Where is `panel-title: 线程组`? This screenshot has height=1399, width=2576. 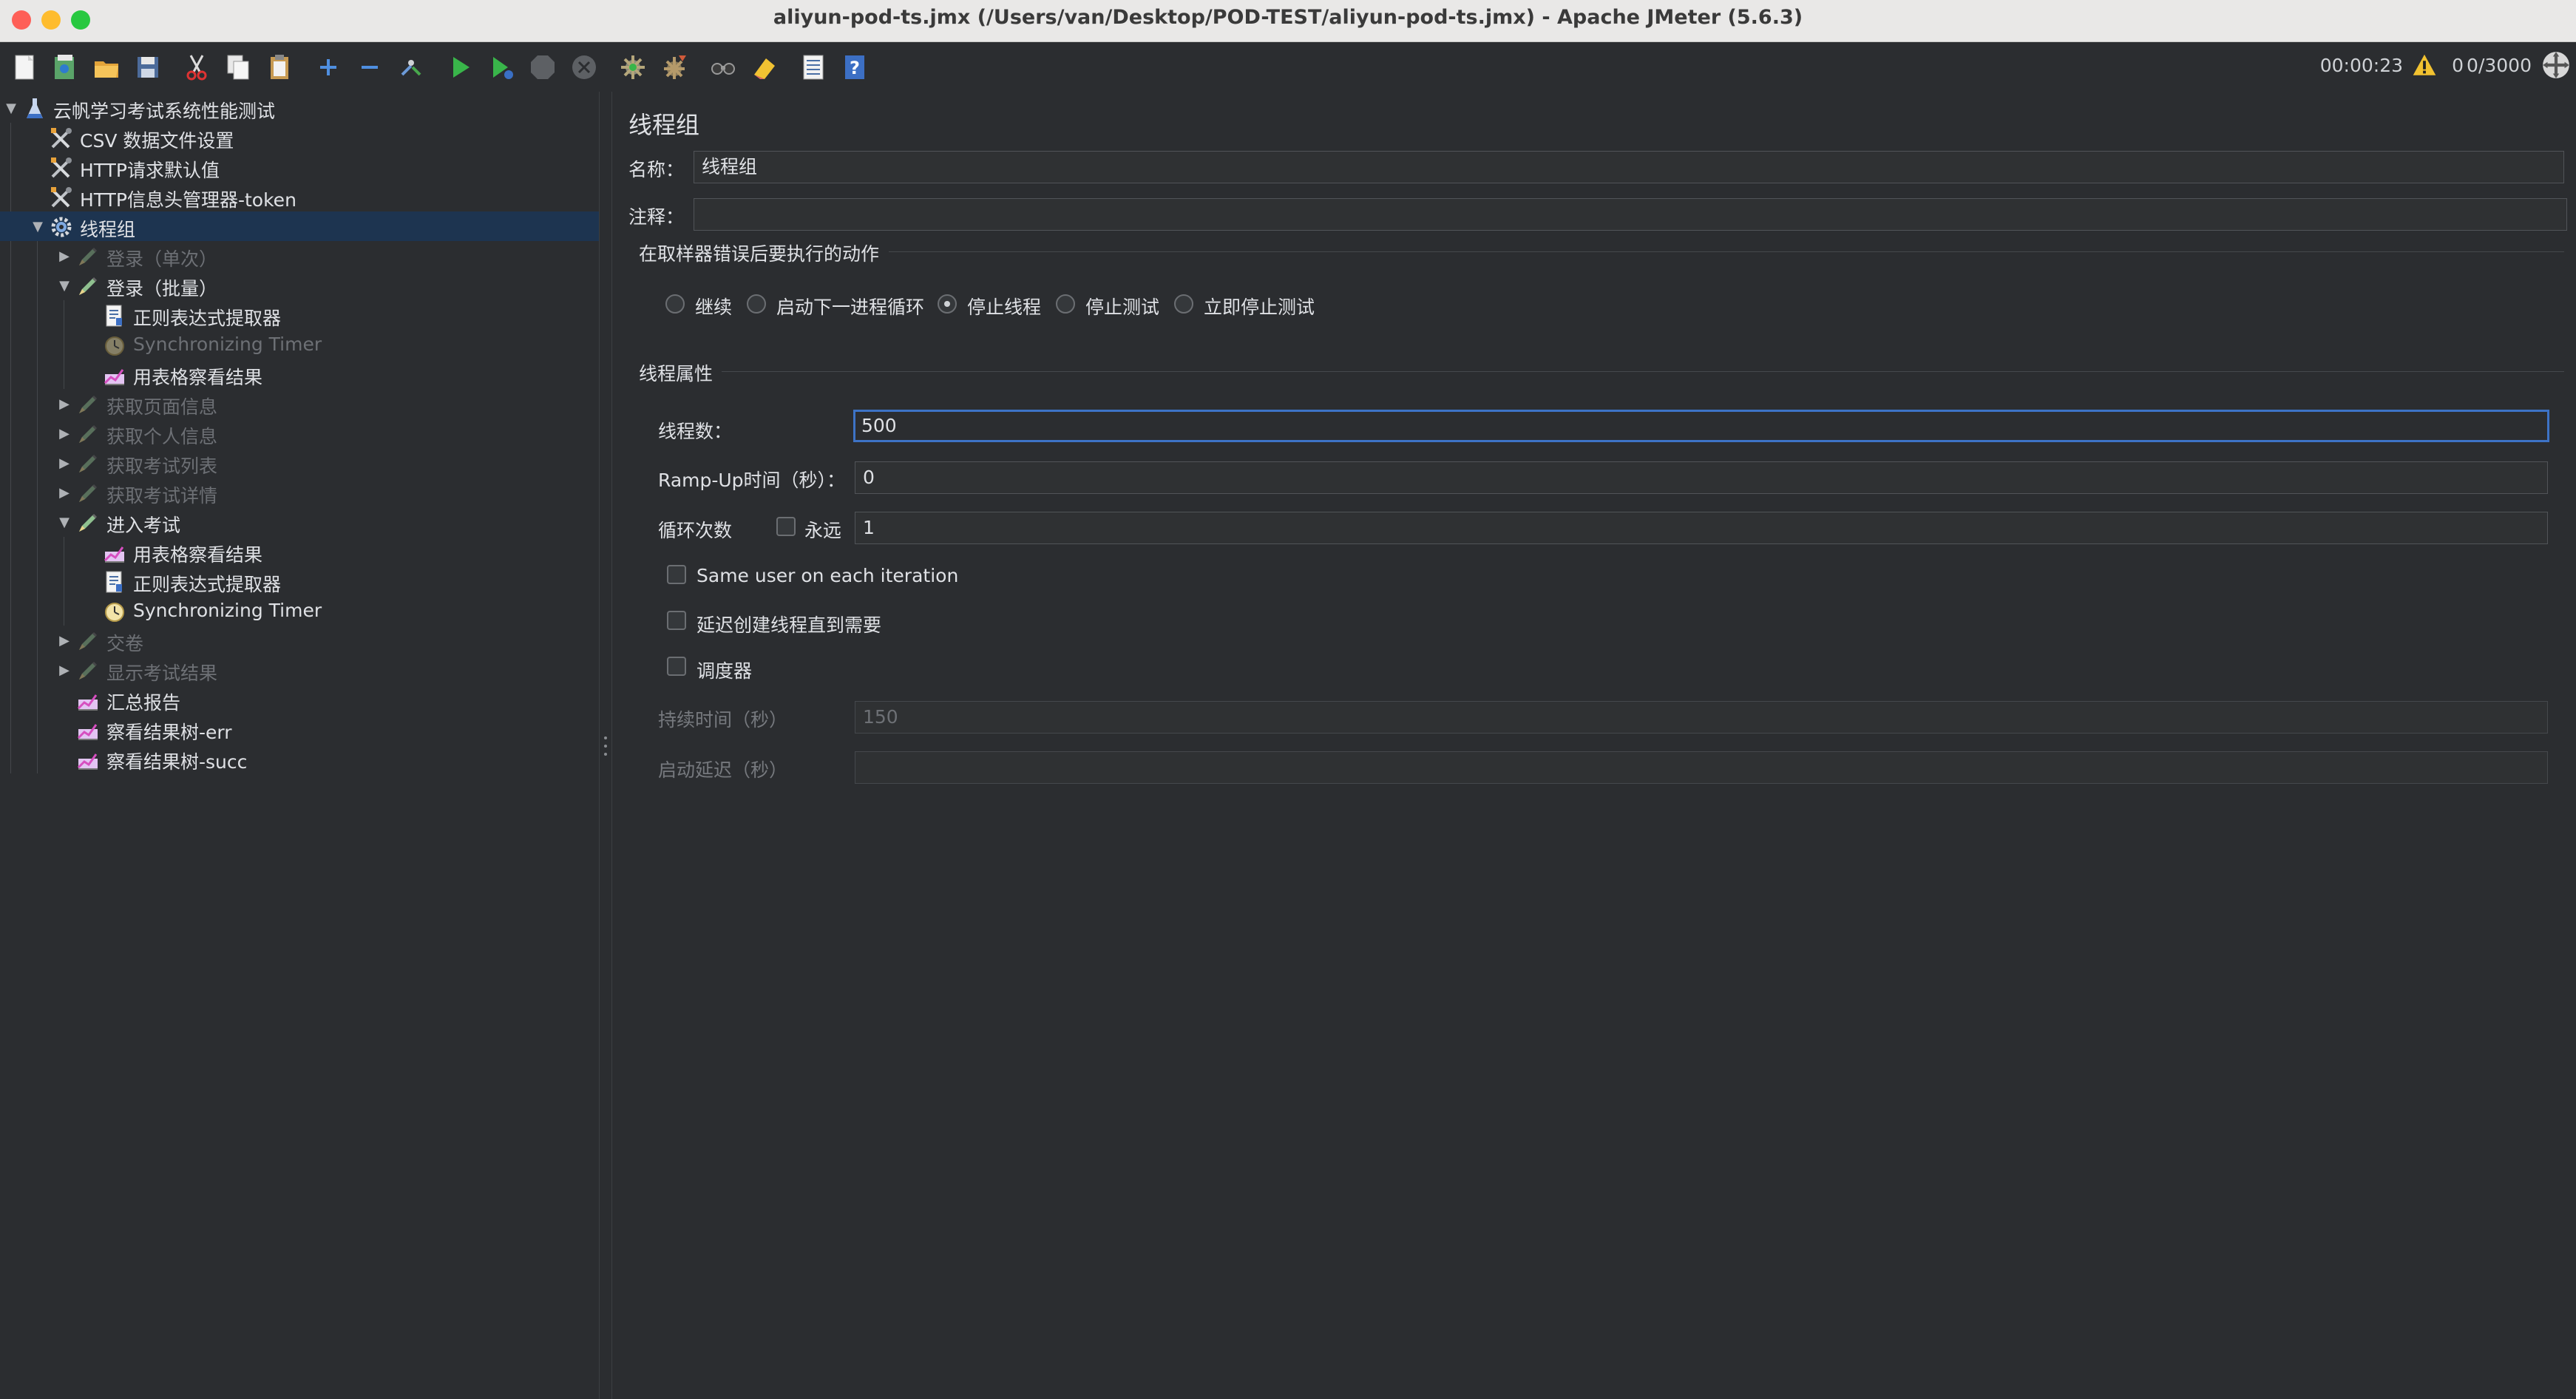
panel-title: 线程组 is located at coordinates (664, 125).